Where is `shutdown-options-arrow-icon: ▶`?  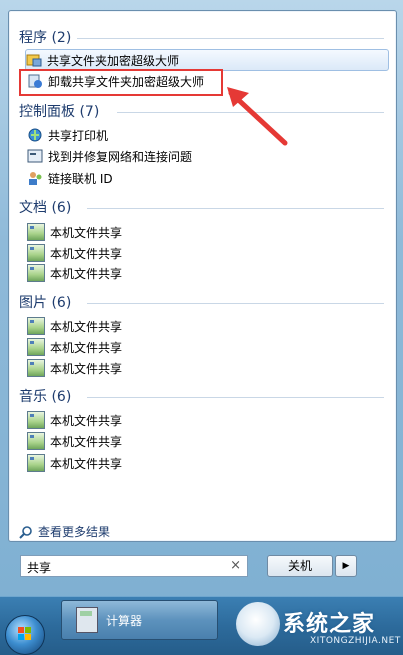
shutdown-options-arrow-icon: ▶ is located at coordinates (346, 566).